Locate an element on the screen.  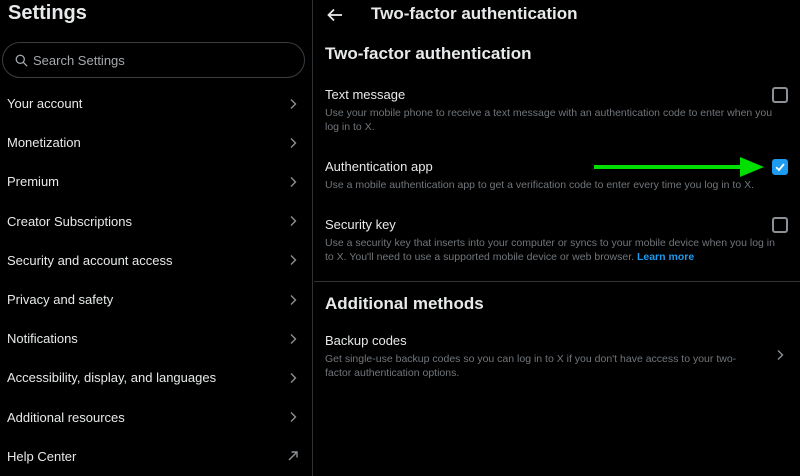
panel-header: Two-factor authentication is located at coordinates (557, 15).